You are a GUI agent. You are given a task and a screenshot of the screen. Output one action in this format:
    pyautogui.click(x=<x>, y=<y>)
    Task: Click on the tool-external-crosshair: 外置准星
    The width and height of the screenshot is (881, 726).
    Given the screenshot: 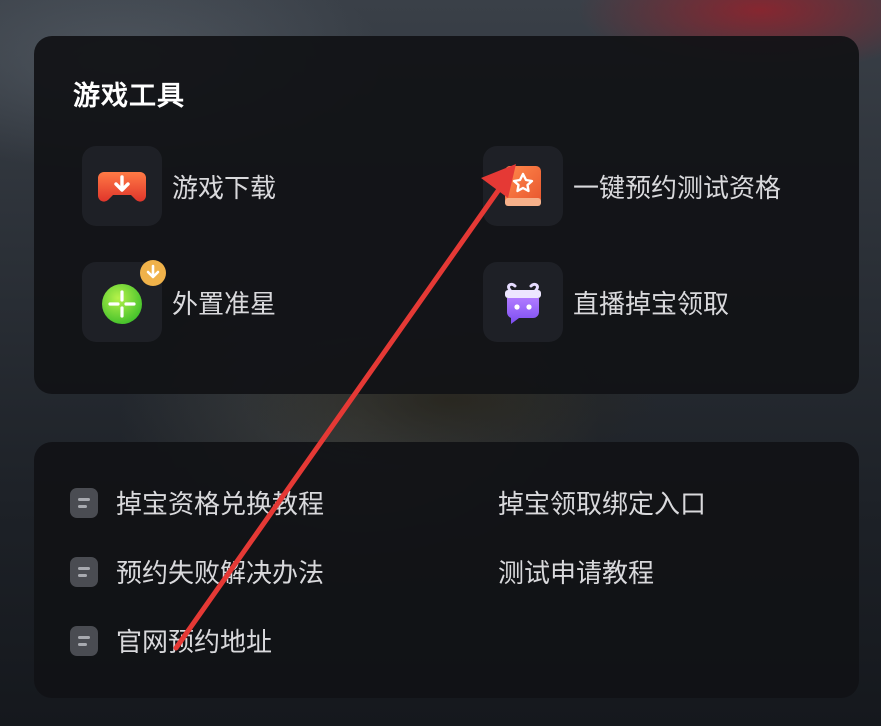 What is the action you would take?
    pyautogui.click(x=179, y=301)
    